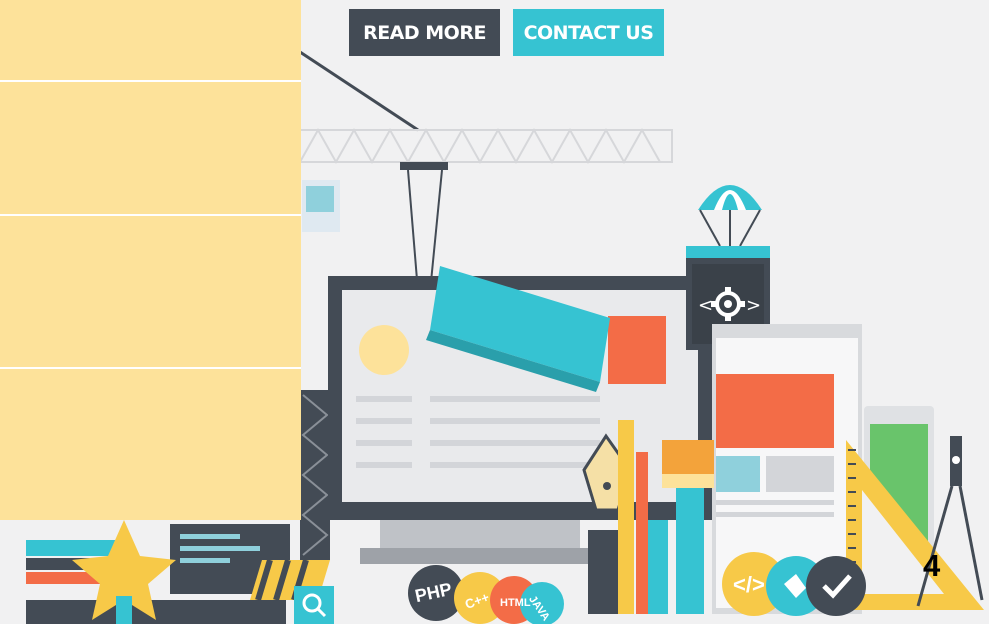 The image size is (989, 624). I want to click on bottom-left-illustration, so click(178, 574).